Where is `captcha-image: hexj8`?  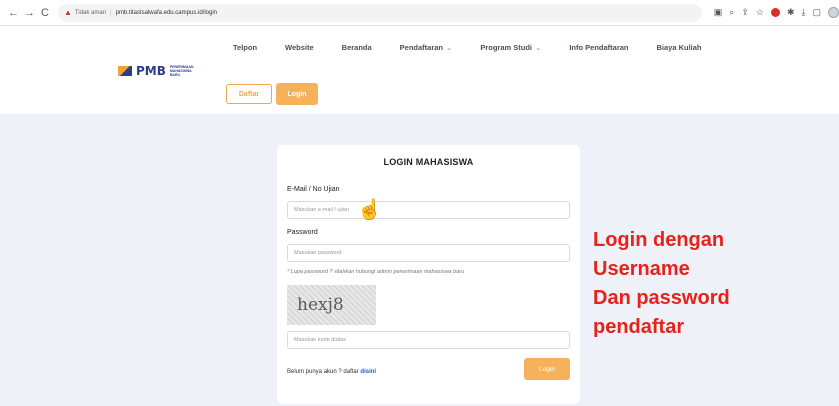 captcha-image: hexj8 is located at coordinates (331, 305).